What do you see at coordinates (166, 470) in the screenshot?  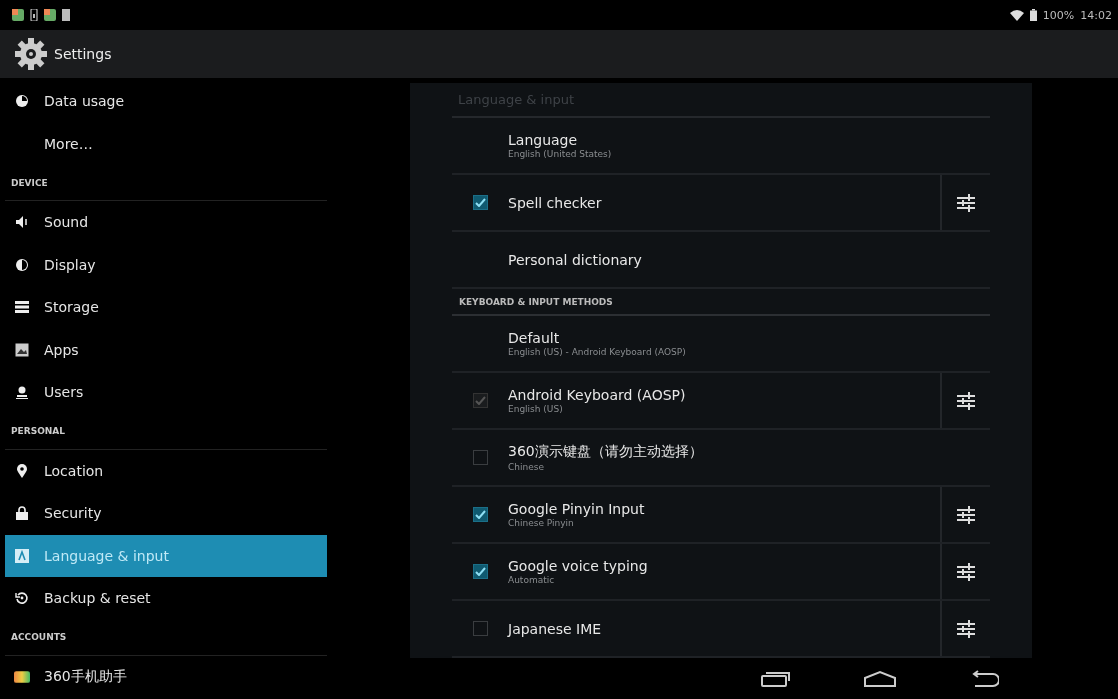 I see `sidebar-item: Location` at bounding box center [166, 470].